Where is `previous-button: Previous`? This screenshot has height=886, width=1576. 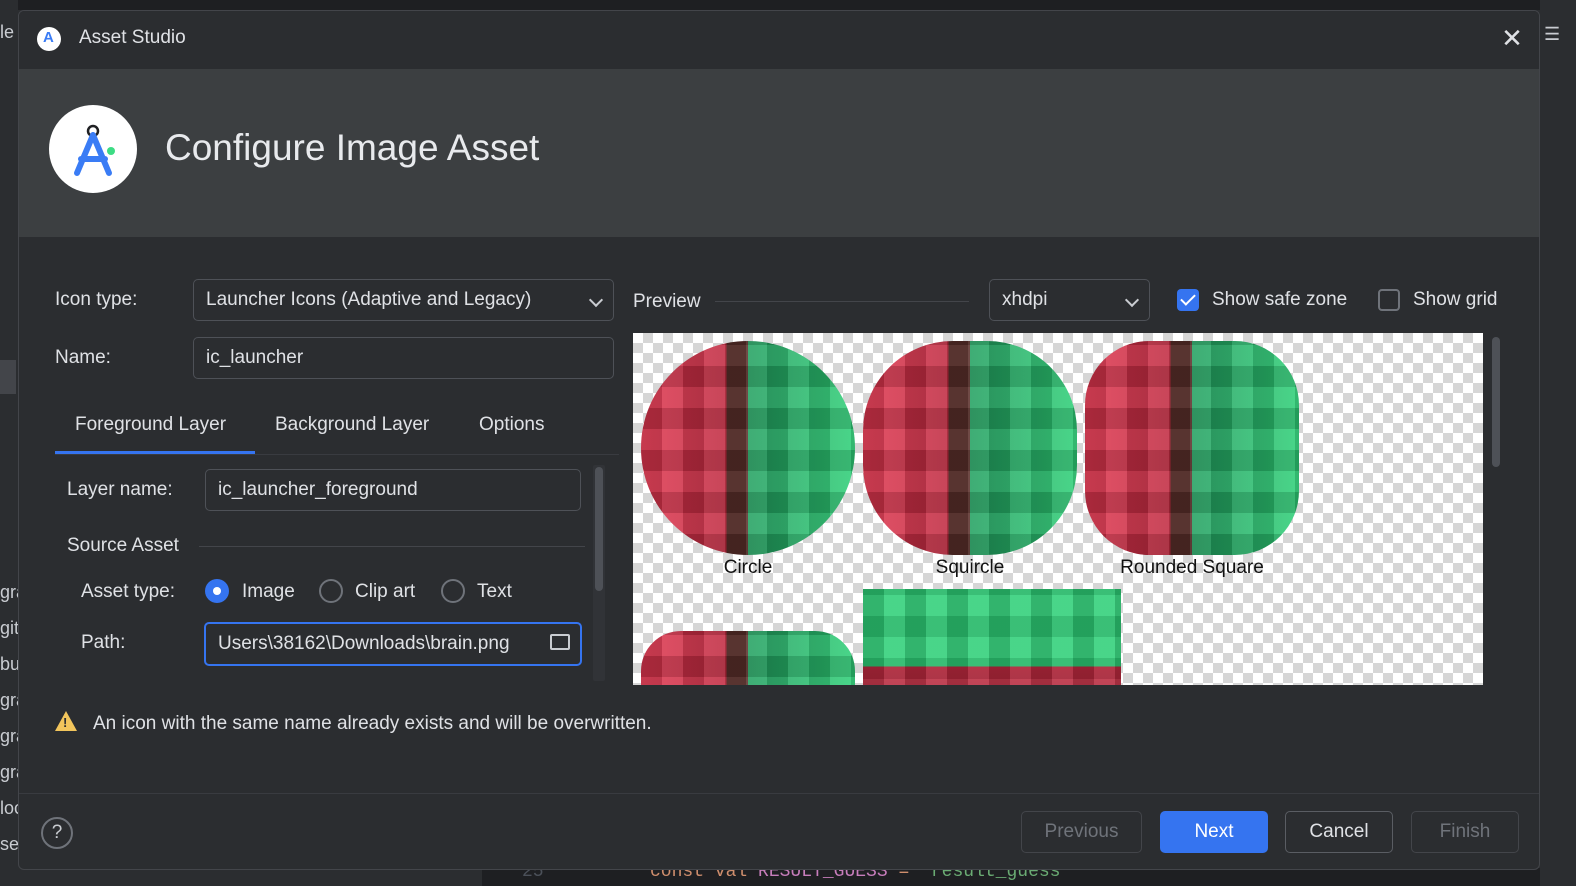
previous-button: Previous is located at coordinates (1081, 832).